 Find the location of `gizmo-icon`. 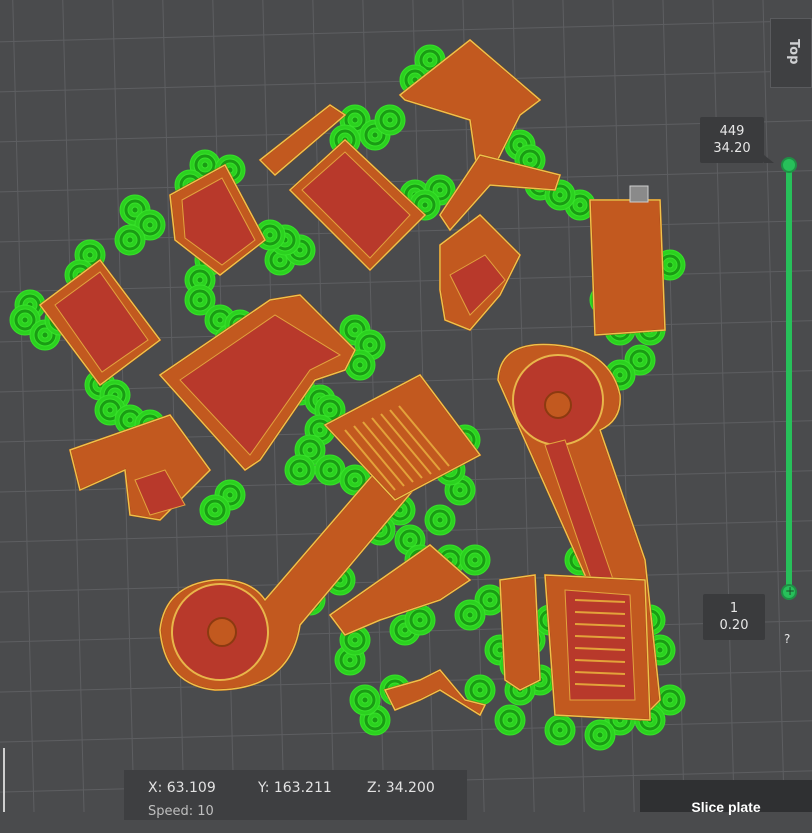

gizmo-icon is located at coordinates (639, 194).